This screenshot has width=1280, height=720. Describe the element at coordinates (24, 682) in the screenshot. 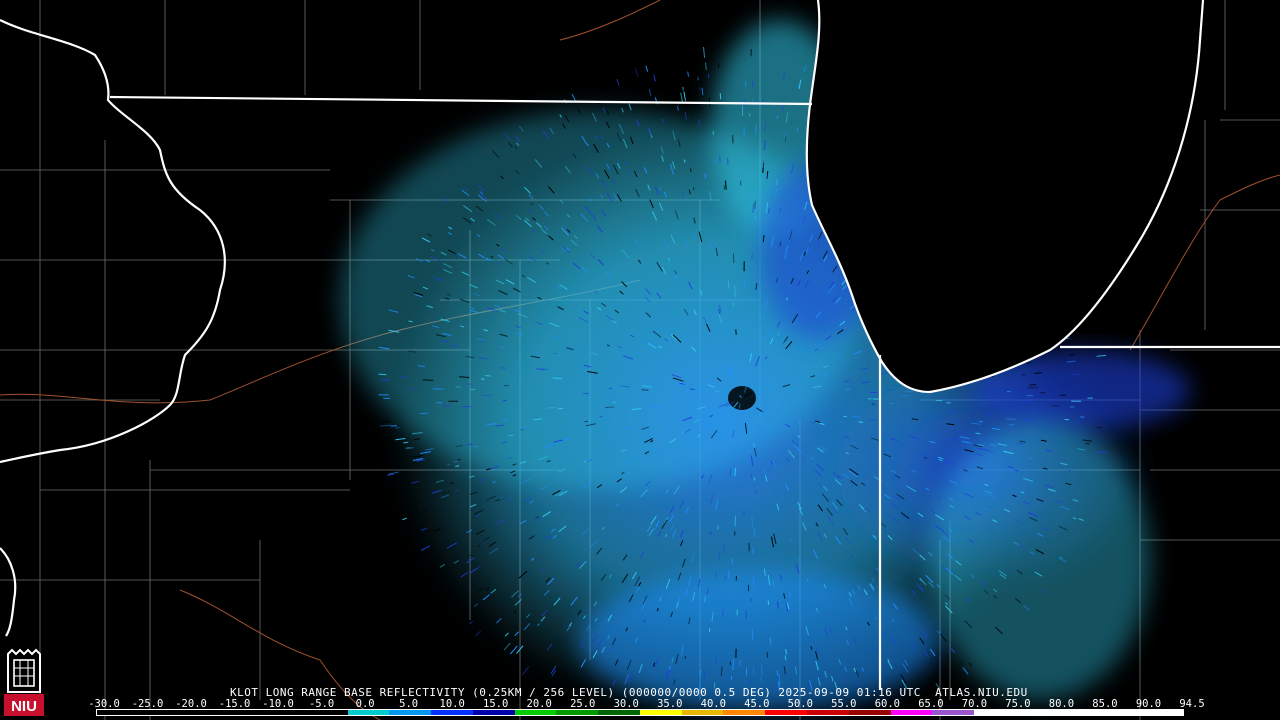

I see `niu-logo: NIU` at that location.